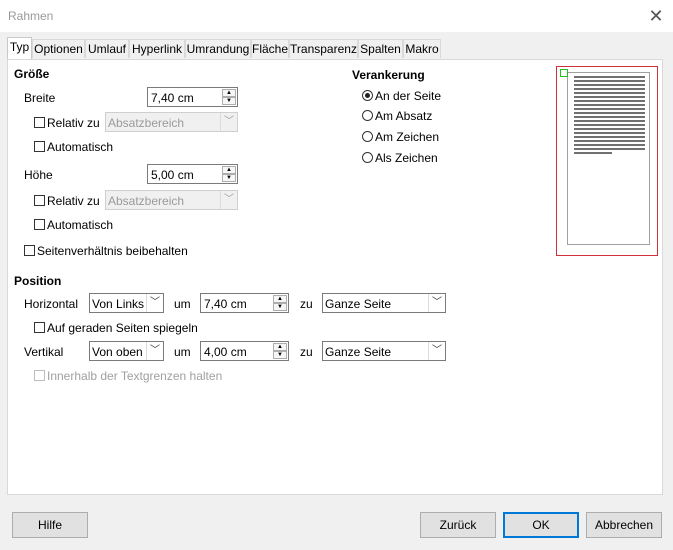 The width and height of the screenshot is (673, 550). Describe the element at coordinates (122, 328) in the screenshot. I see `mirror-label: Auf geraden Seiten spiegeln` at that location.